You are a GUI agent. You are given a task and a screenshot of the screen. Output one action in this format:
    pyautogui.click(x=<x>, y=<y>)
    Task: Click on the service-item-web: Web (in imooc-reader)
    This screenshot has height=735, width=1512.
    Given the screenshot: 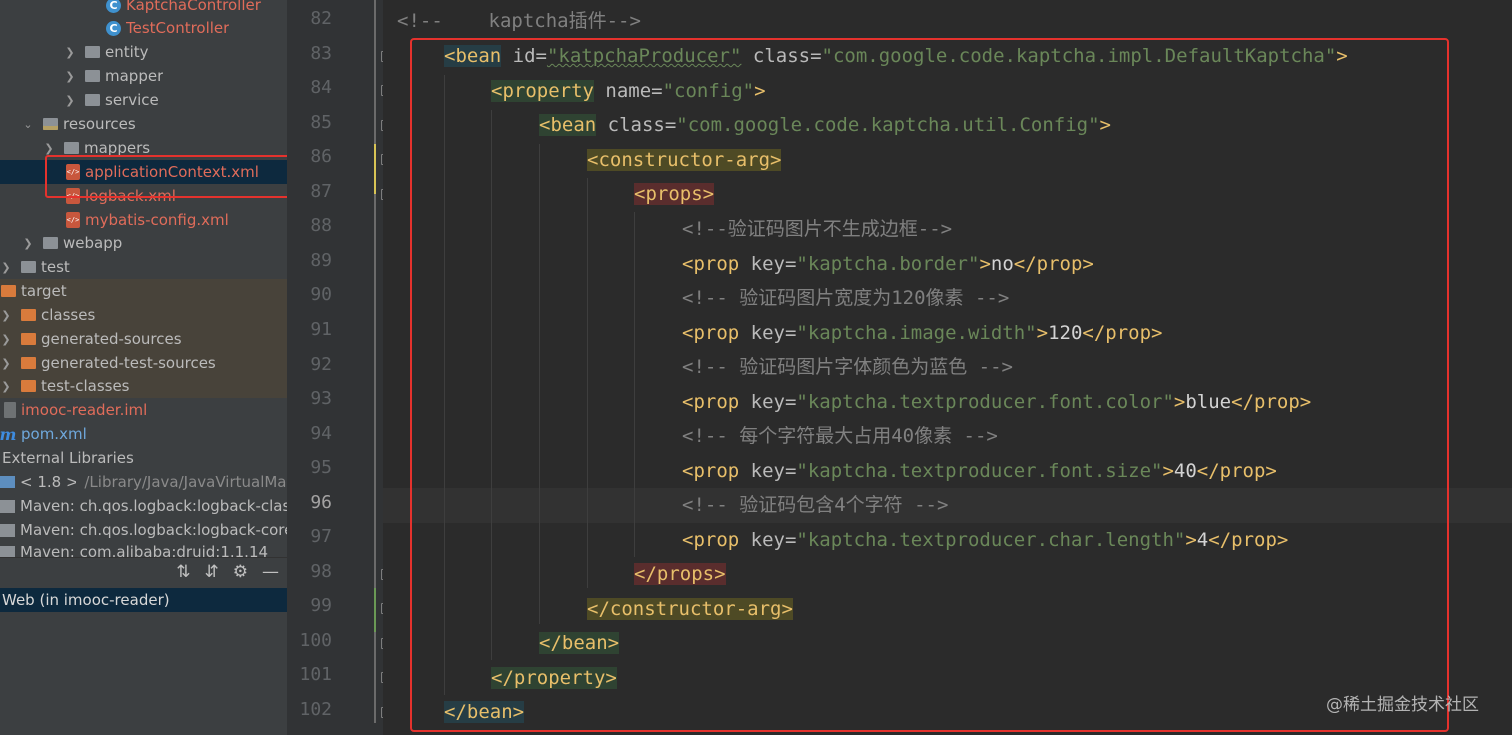 What is the action you would take?
    pyautogui.click(x=143, y=600)
    